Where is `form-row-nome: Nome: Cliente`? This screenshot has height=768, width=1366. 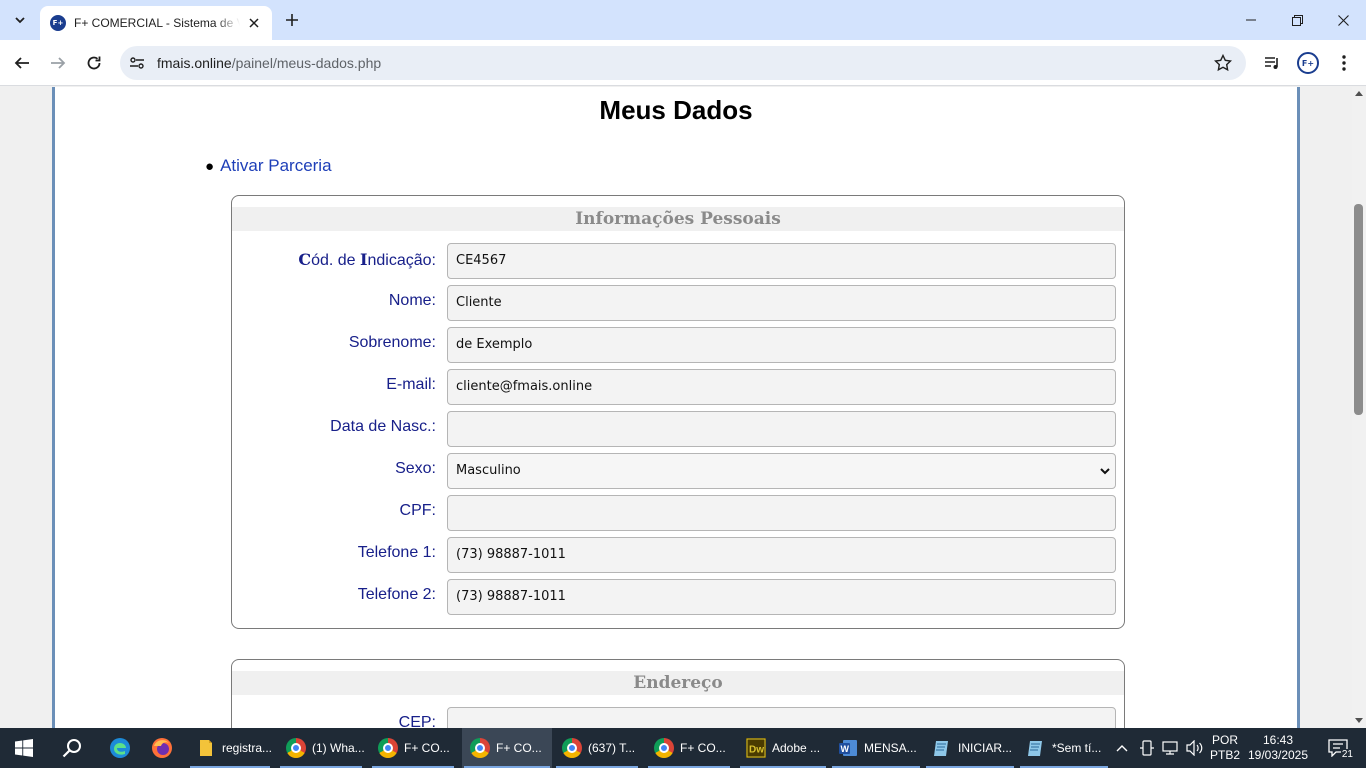 form-row-nome: Nome: Cliente is located at coordinates (678, 303).